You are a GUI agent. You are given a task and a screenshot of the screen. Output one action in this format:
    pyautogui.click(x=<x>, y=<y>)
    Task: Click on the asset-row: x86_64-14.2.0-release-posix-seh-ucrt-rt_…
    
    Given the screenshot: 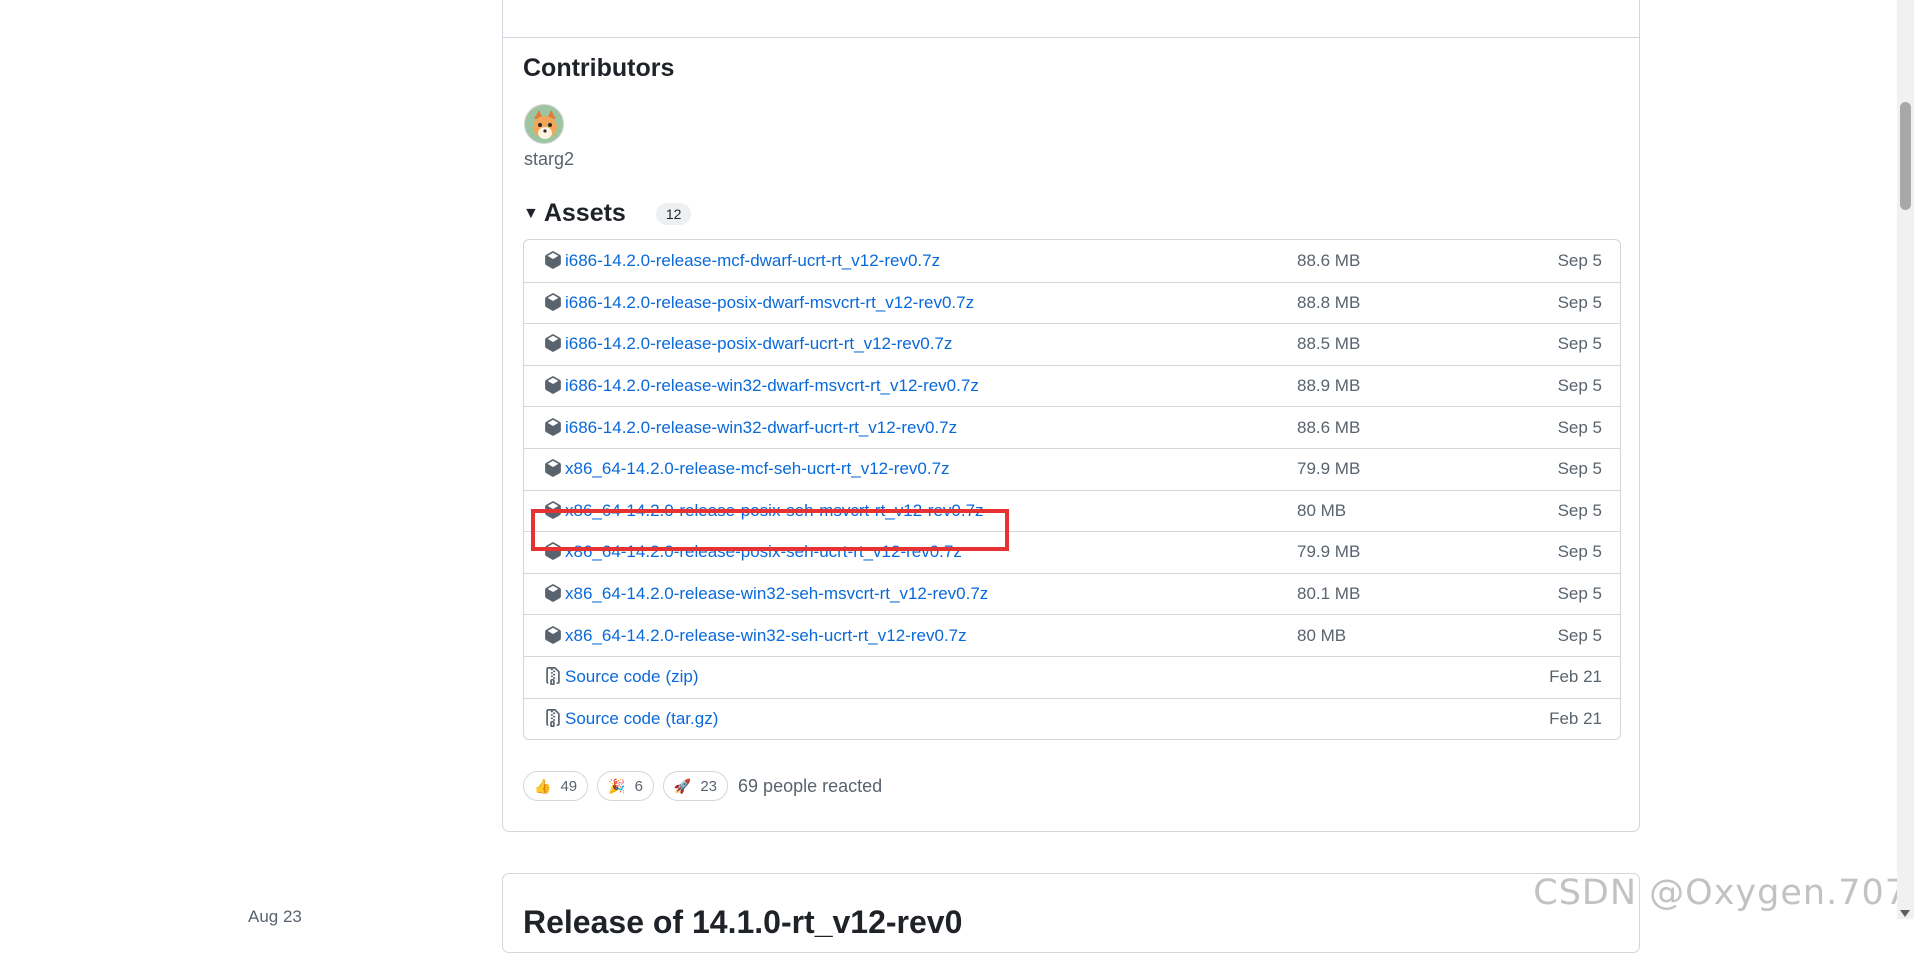 What is the action you would take?
    pyautogui.click(x=1072, y=552)
    